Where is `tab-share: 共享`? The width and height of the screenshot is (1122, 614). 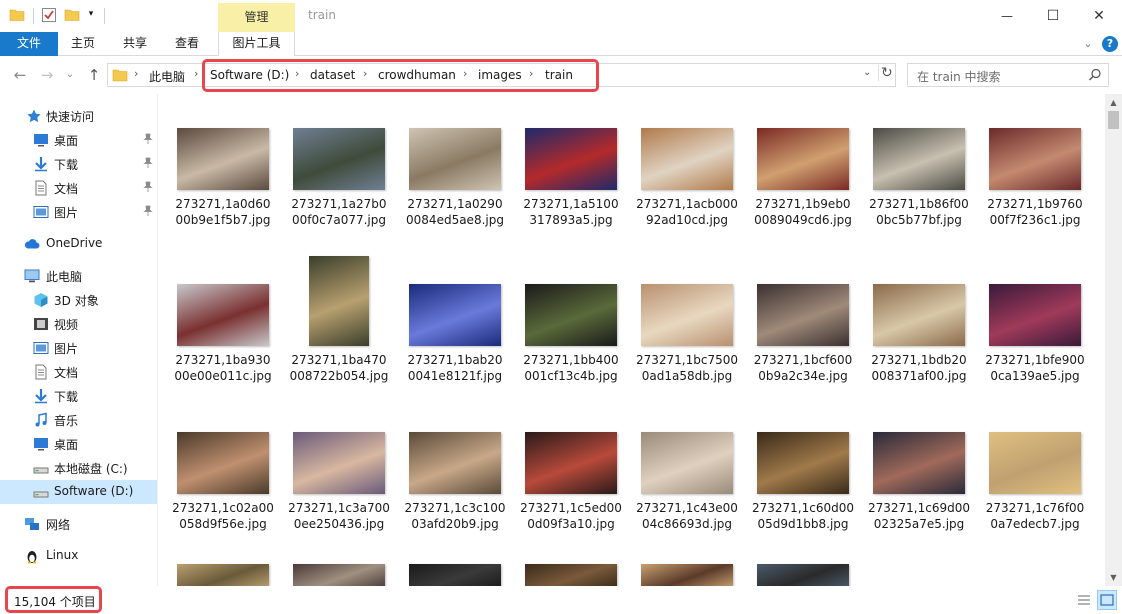
tab-share: 共享 is located at coordinates (135, 44).